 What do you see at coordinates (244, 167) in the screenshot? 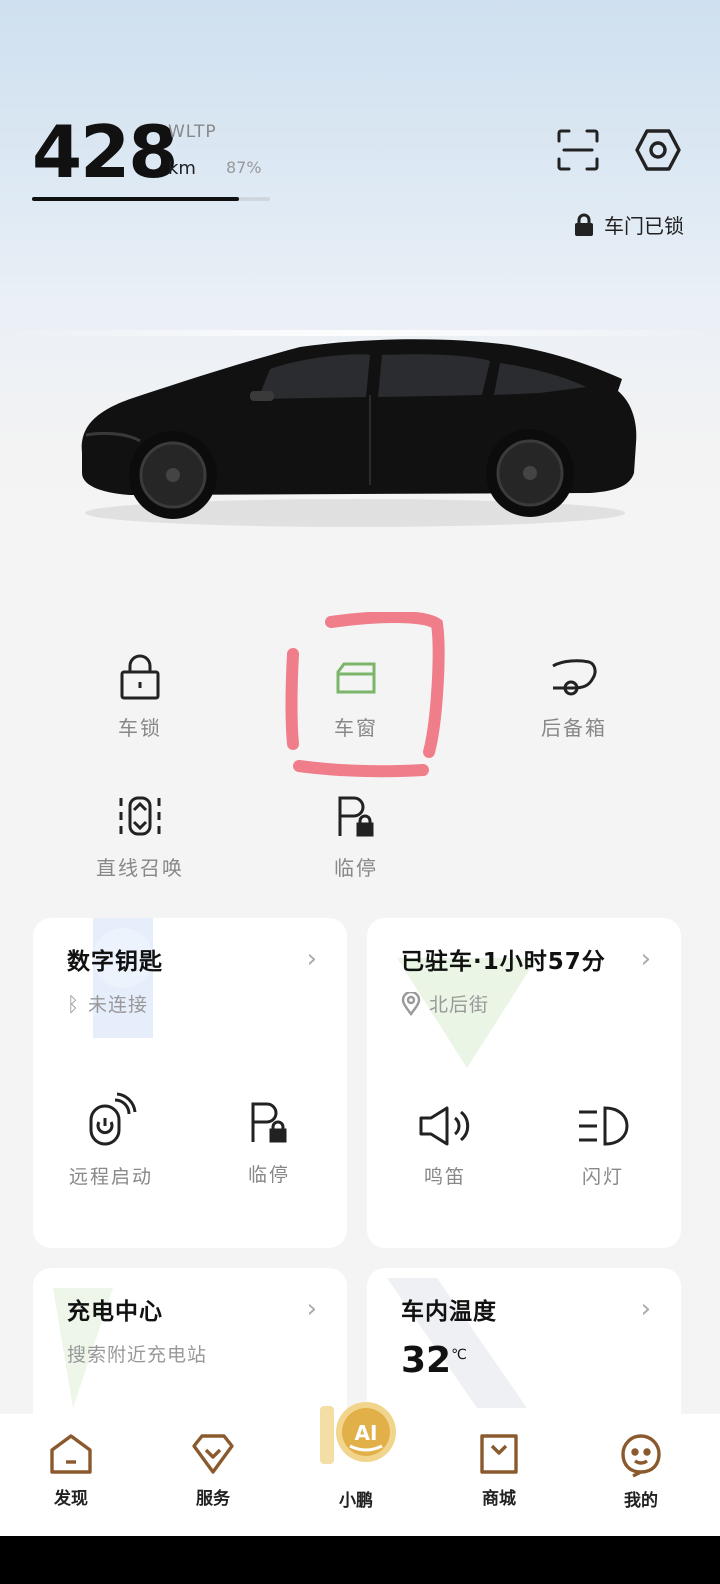
I see `battery-percent: 87%` at bounding box center [244, 167].